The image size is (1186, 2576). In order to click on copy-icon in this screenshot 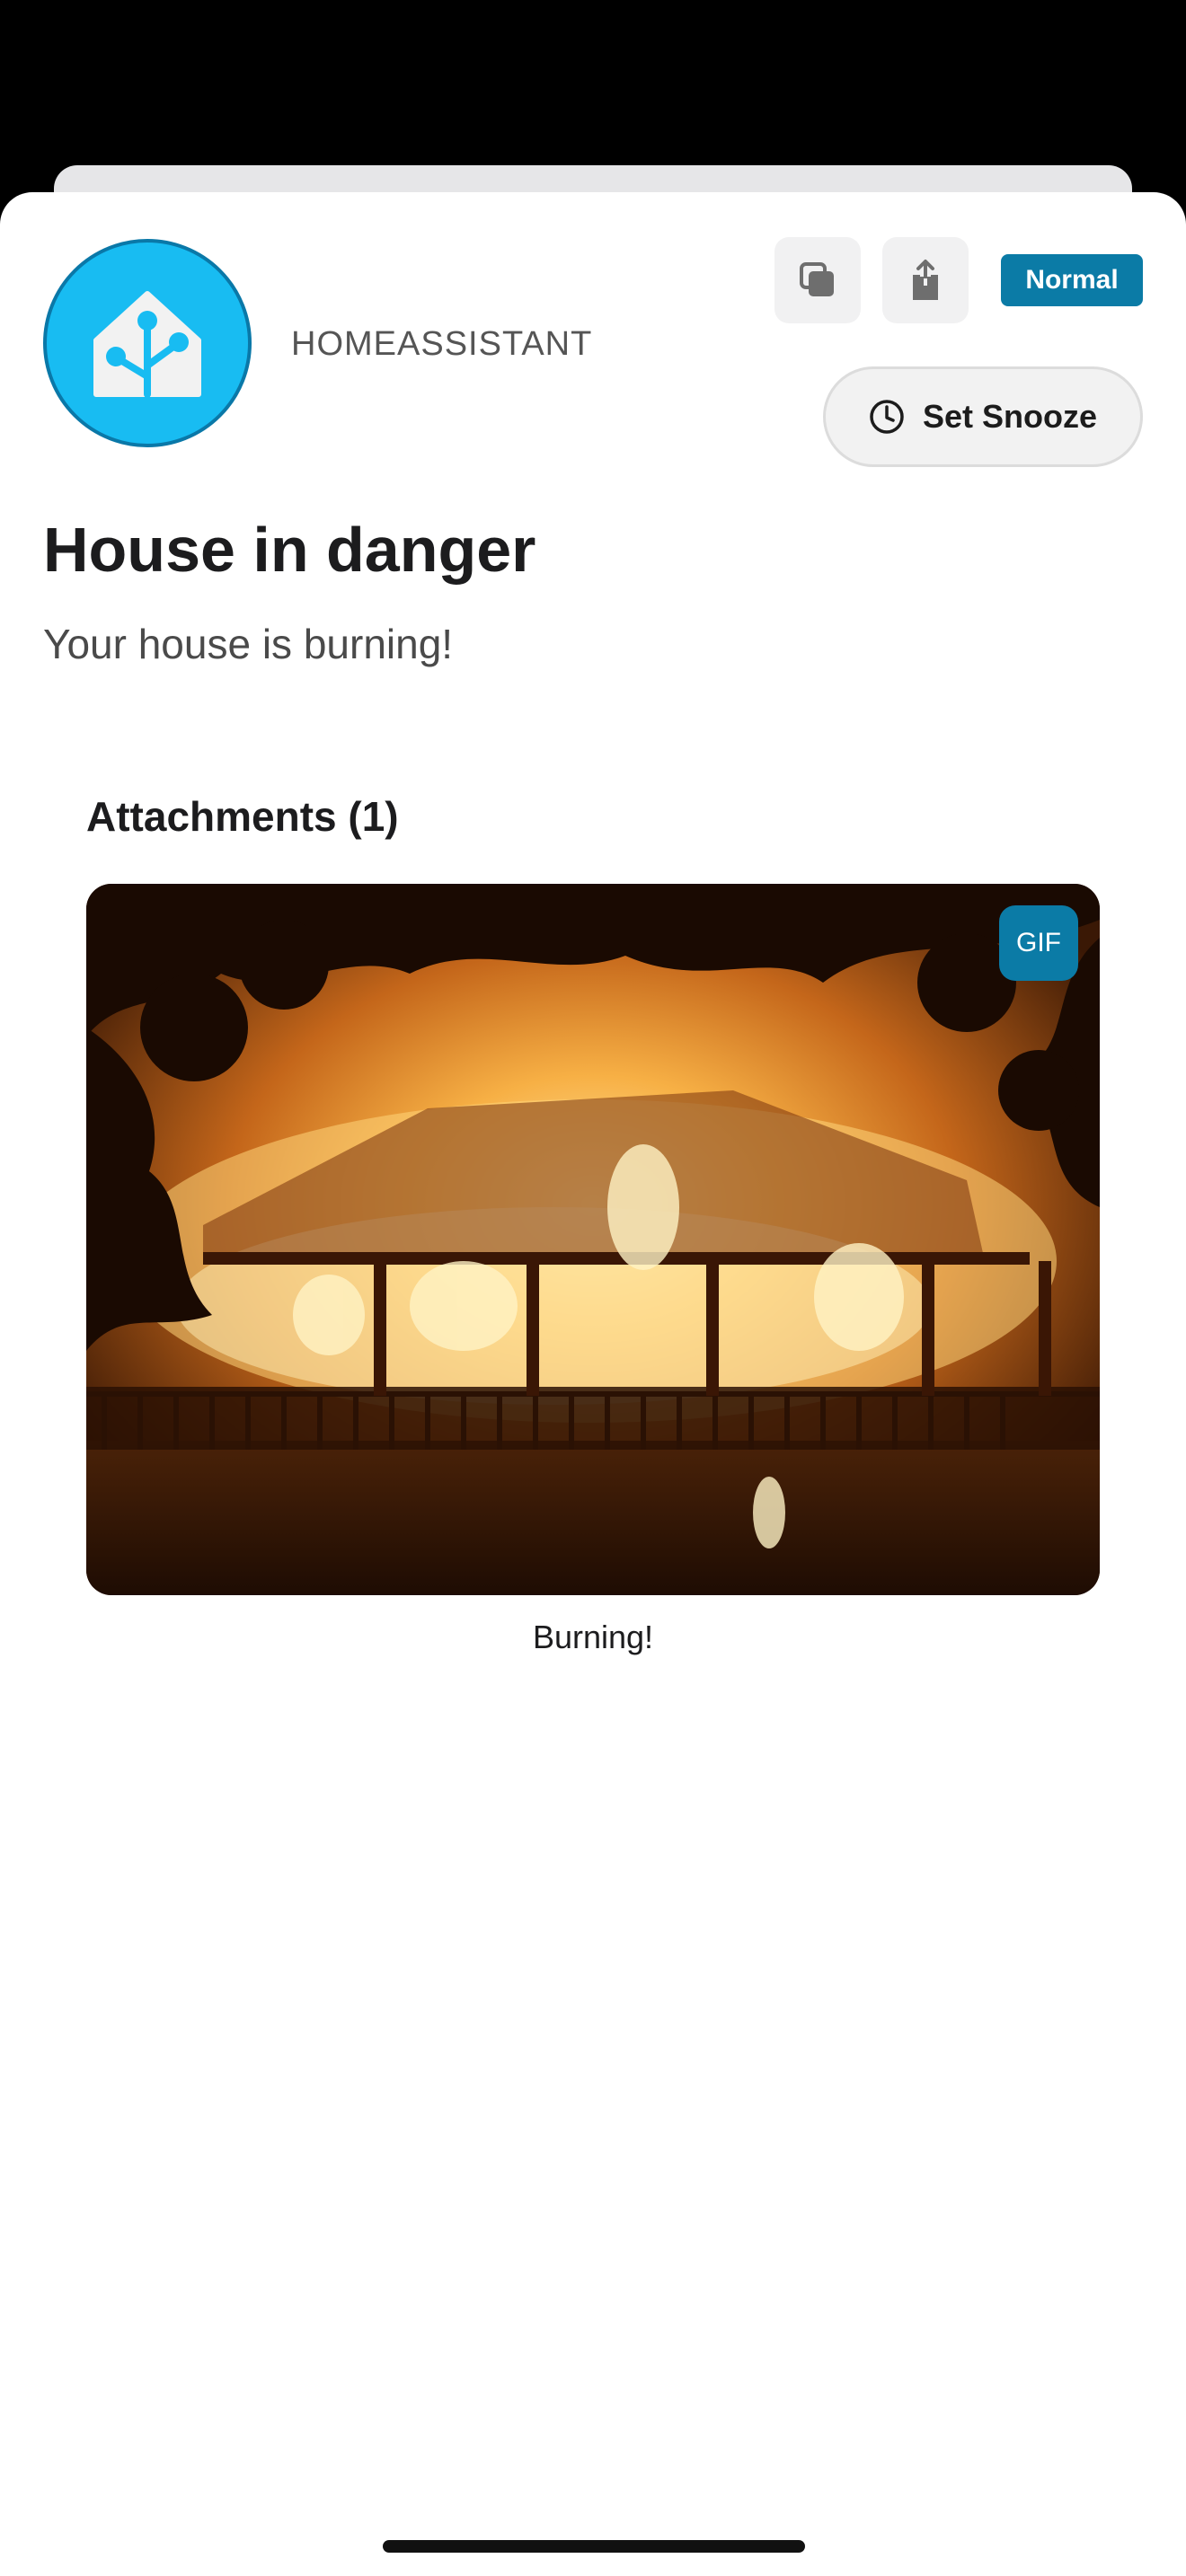, I will do `click(817, 279)`.